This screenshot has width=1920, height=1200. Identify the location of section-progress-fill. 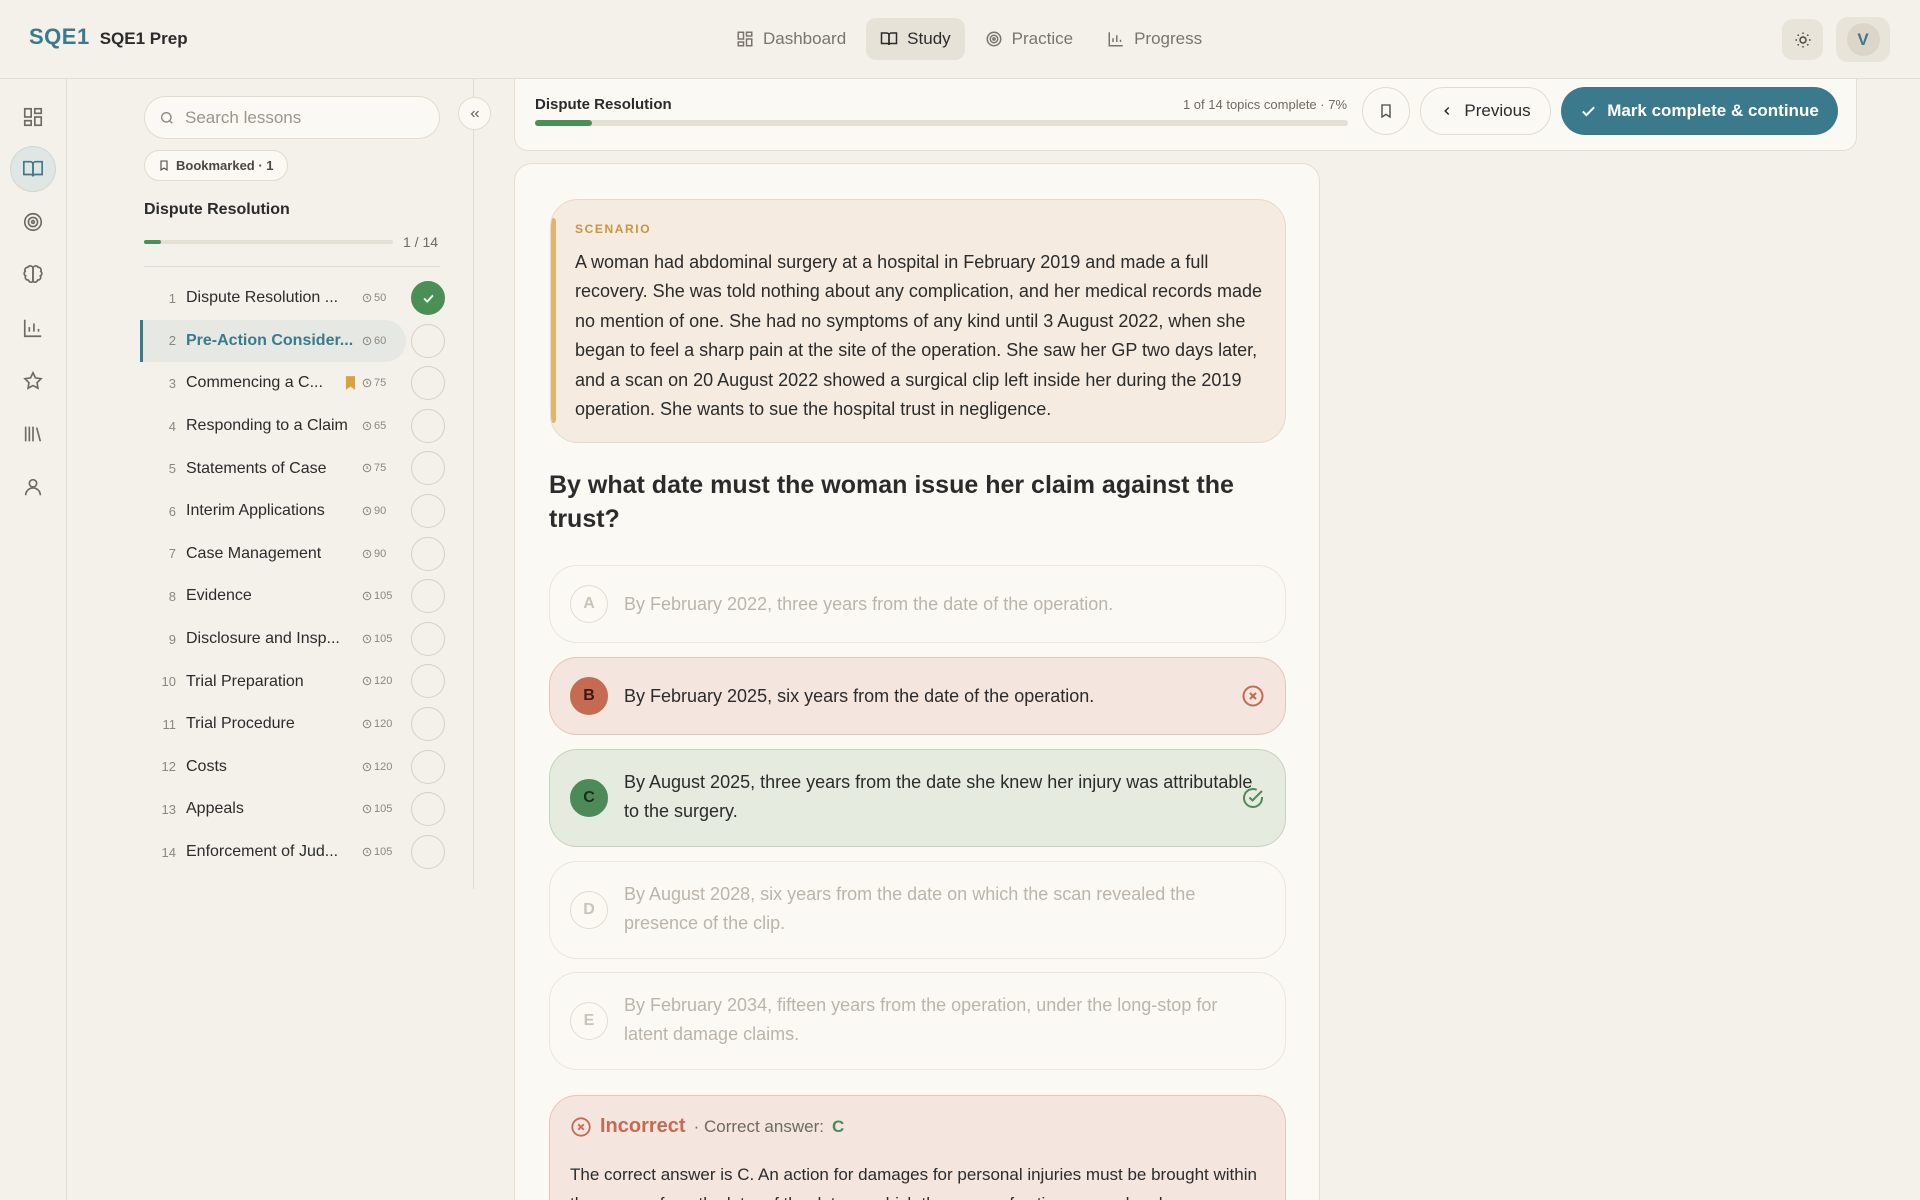
(153, 242).